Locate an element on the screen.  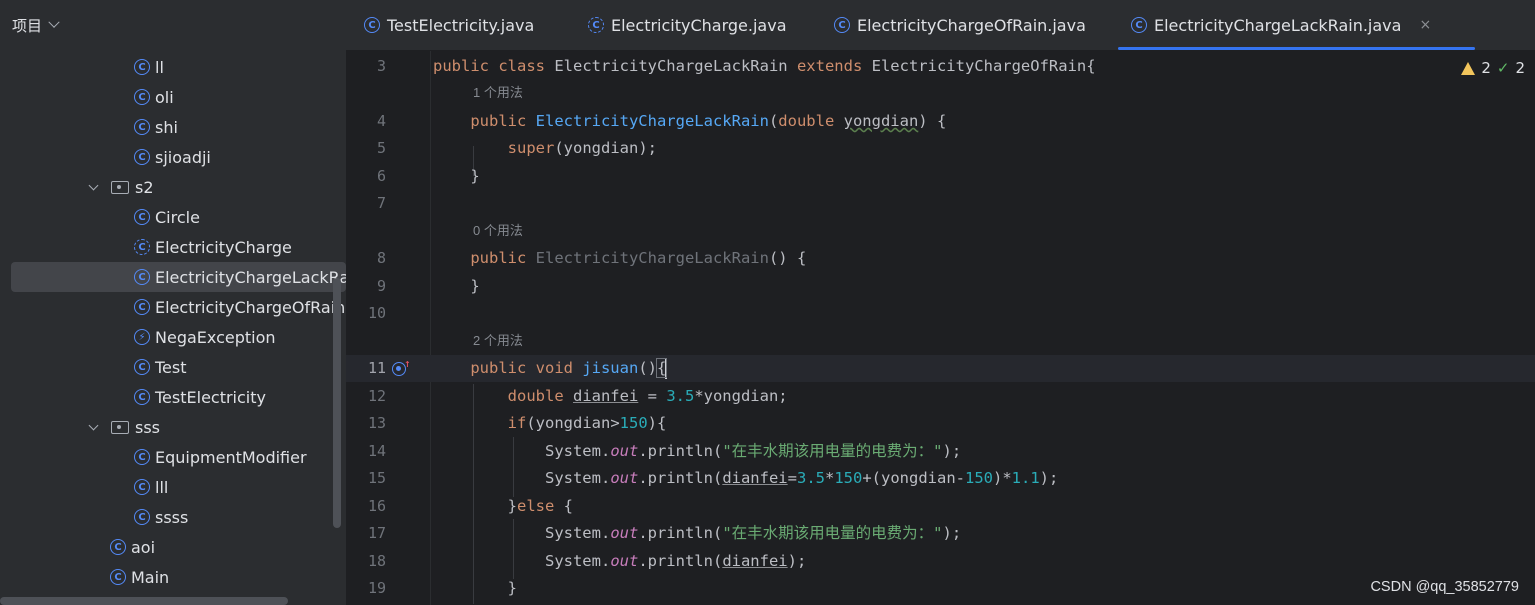
watermark: CSDN @qq_35852779 is located at coordinates (1444, 587).